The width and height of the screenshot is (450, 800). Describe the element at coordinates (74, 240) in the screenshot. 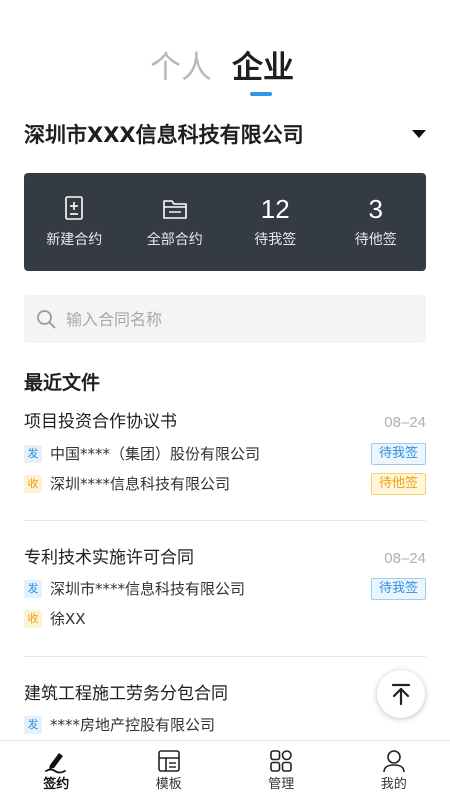

I see `new-contract-label: 新建合约` at that location.